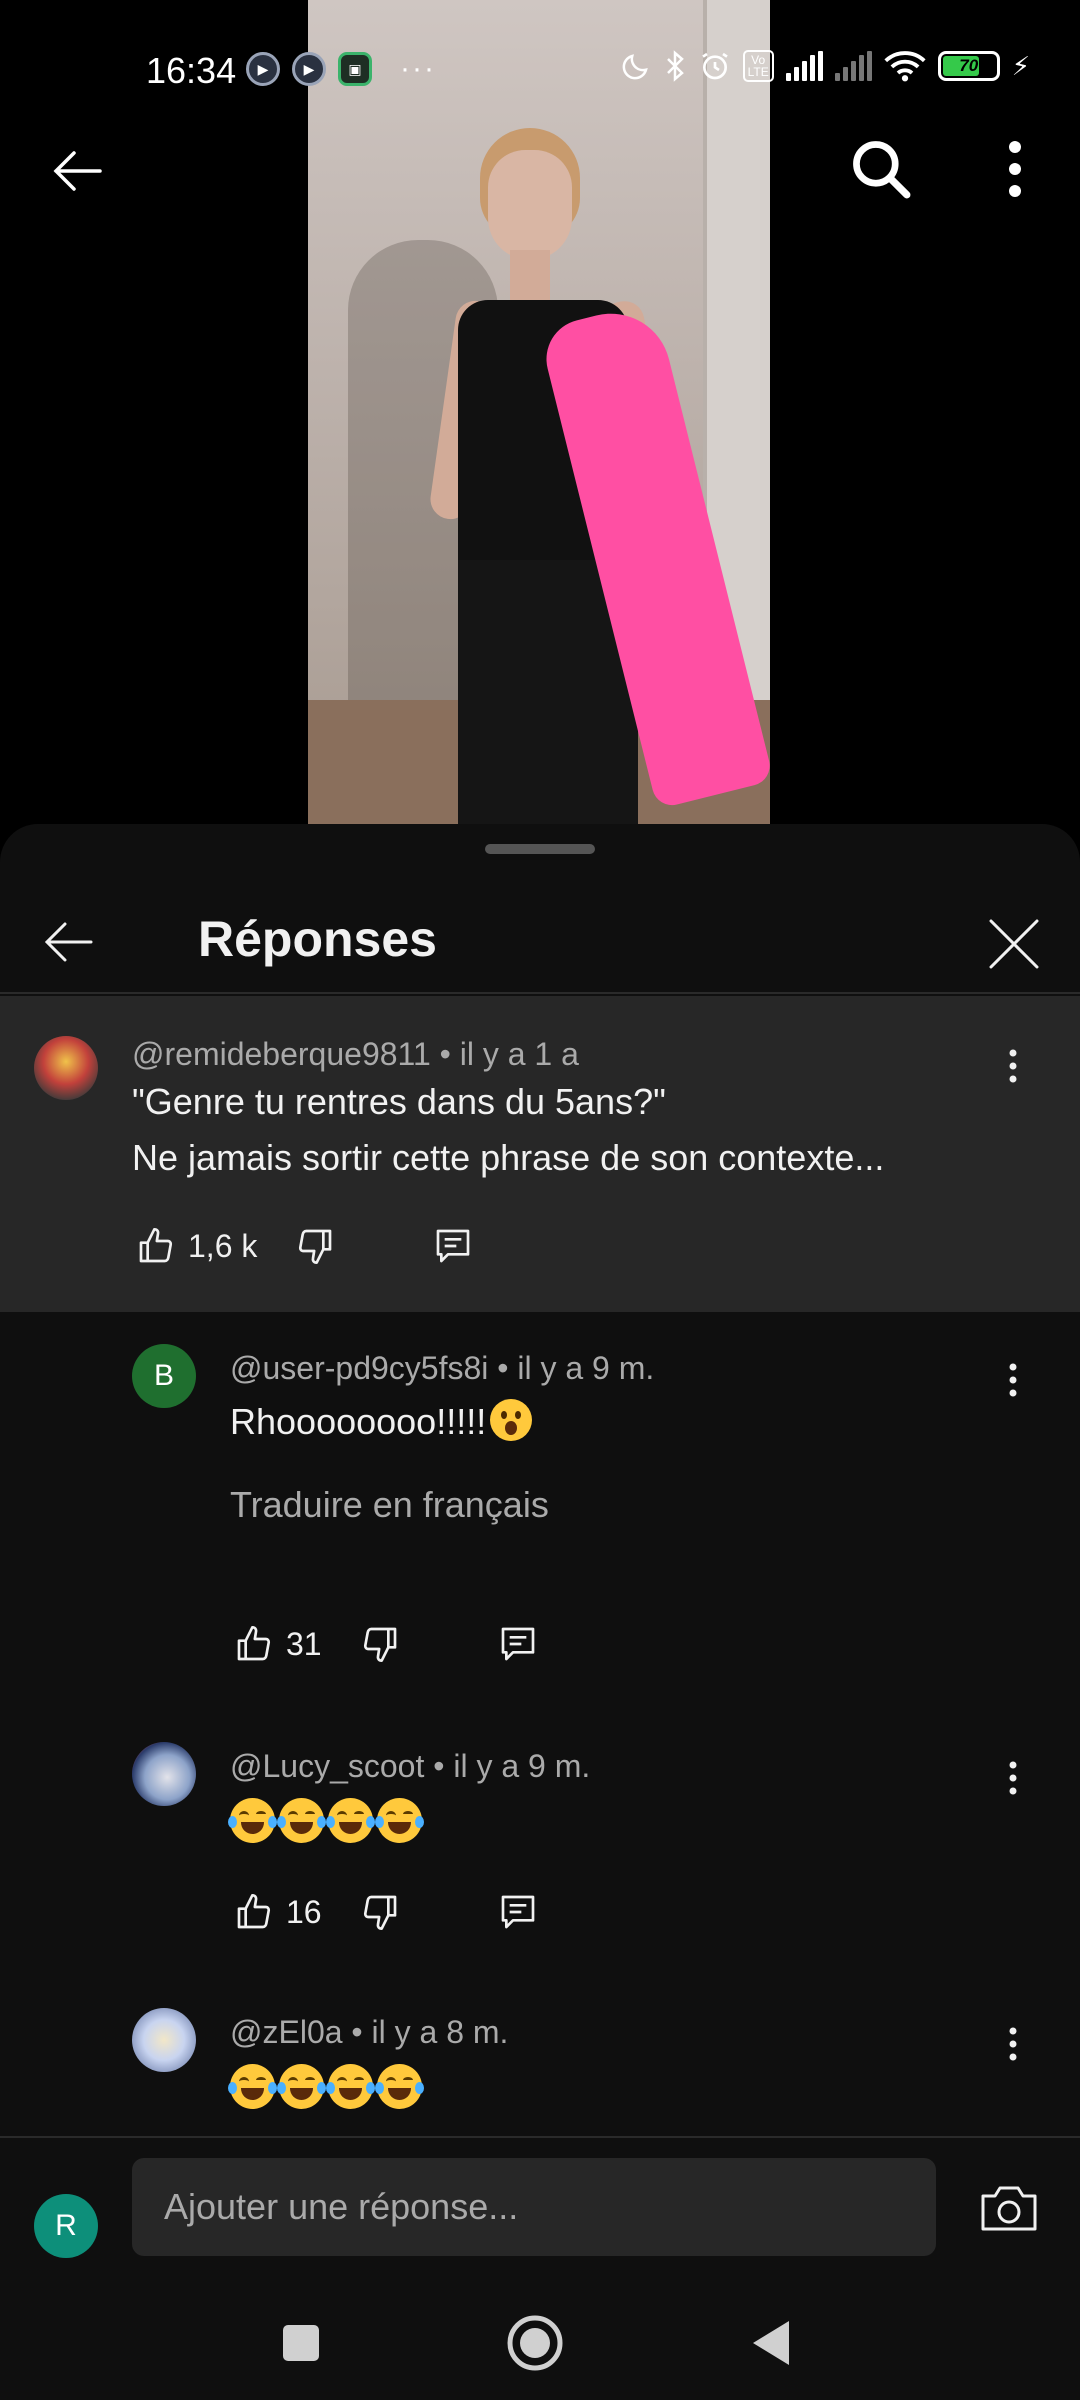  What do you see at coordinates (317, 939) in the screenshot?
I see `sheet-title: Réponses` at bounding box center [317, 939].